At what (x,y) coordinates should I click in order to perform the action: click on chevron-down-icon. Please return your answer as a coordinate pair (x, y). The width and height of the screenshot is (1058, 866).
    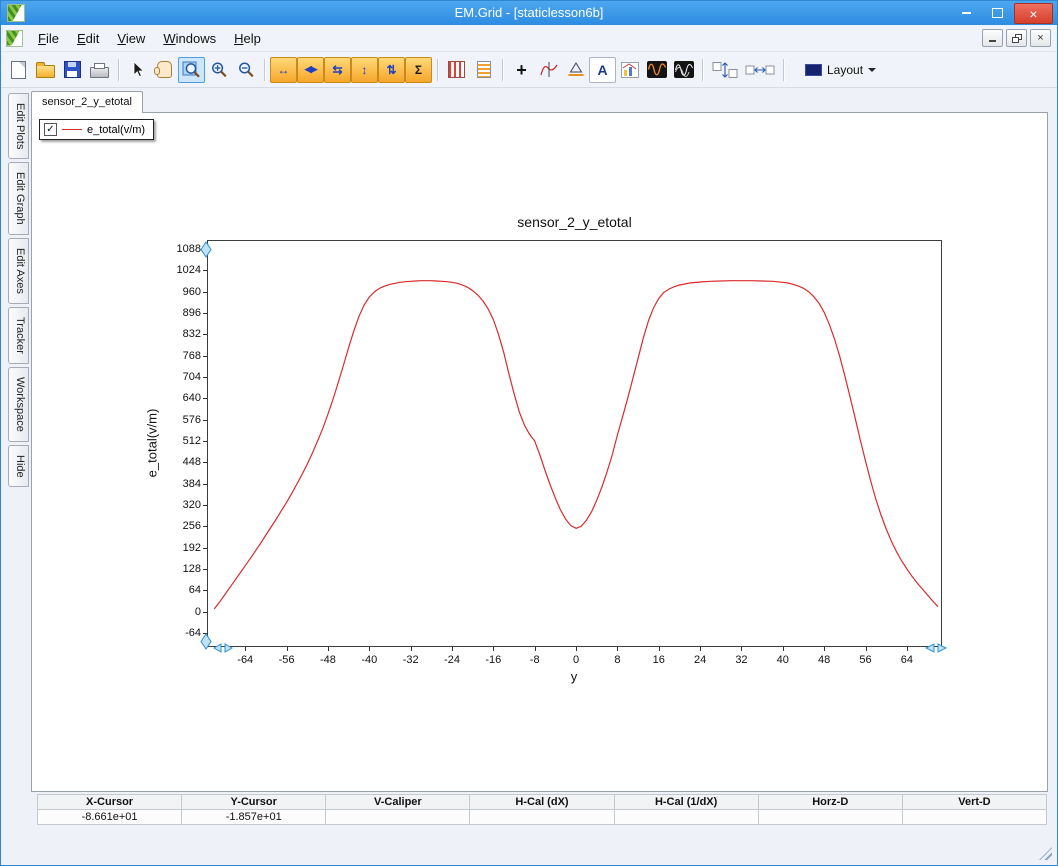
    Looking at the image, I should click on (872, 71).